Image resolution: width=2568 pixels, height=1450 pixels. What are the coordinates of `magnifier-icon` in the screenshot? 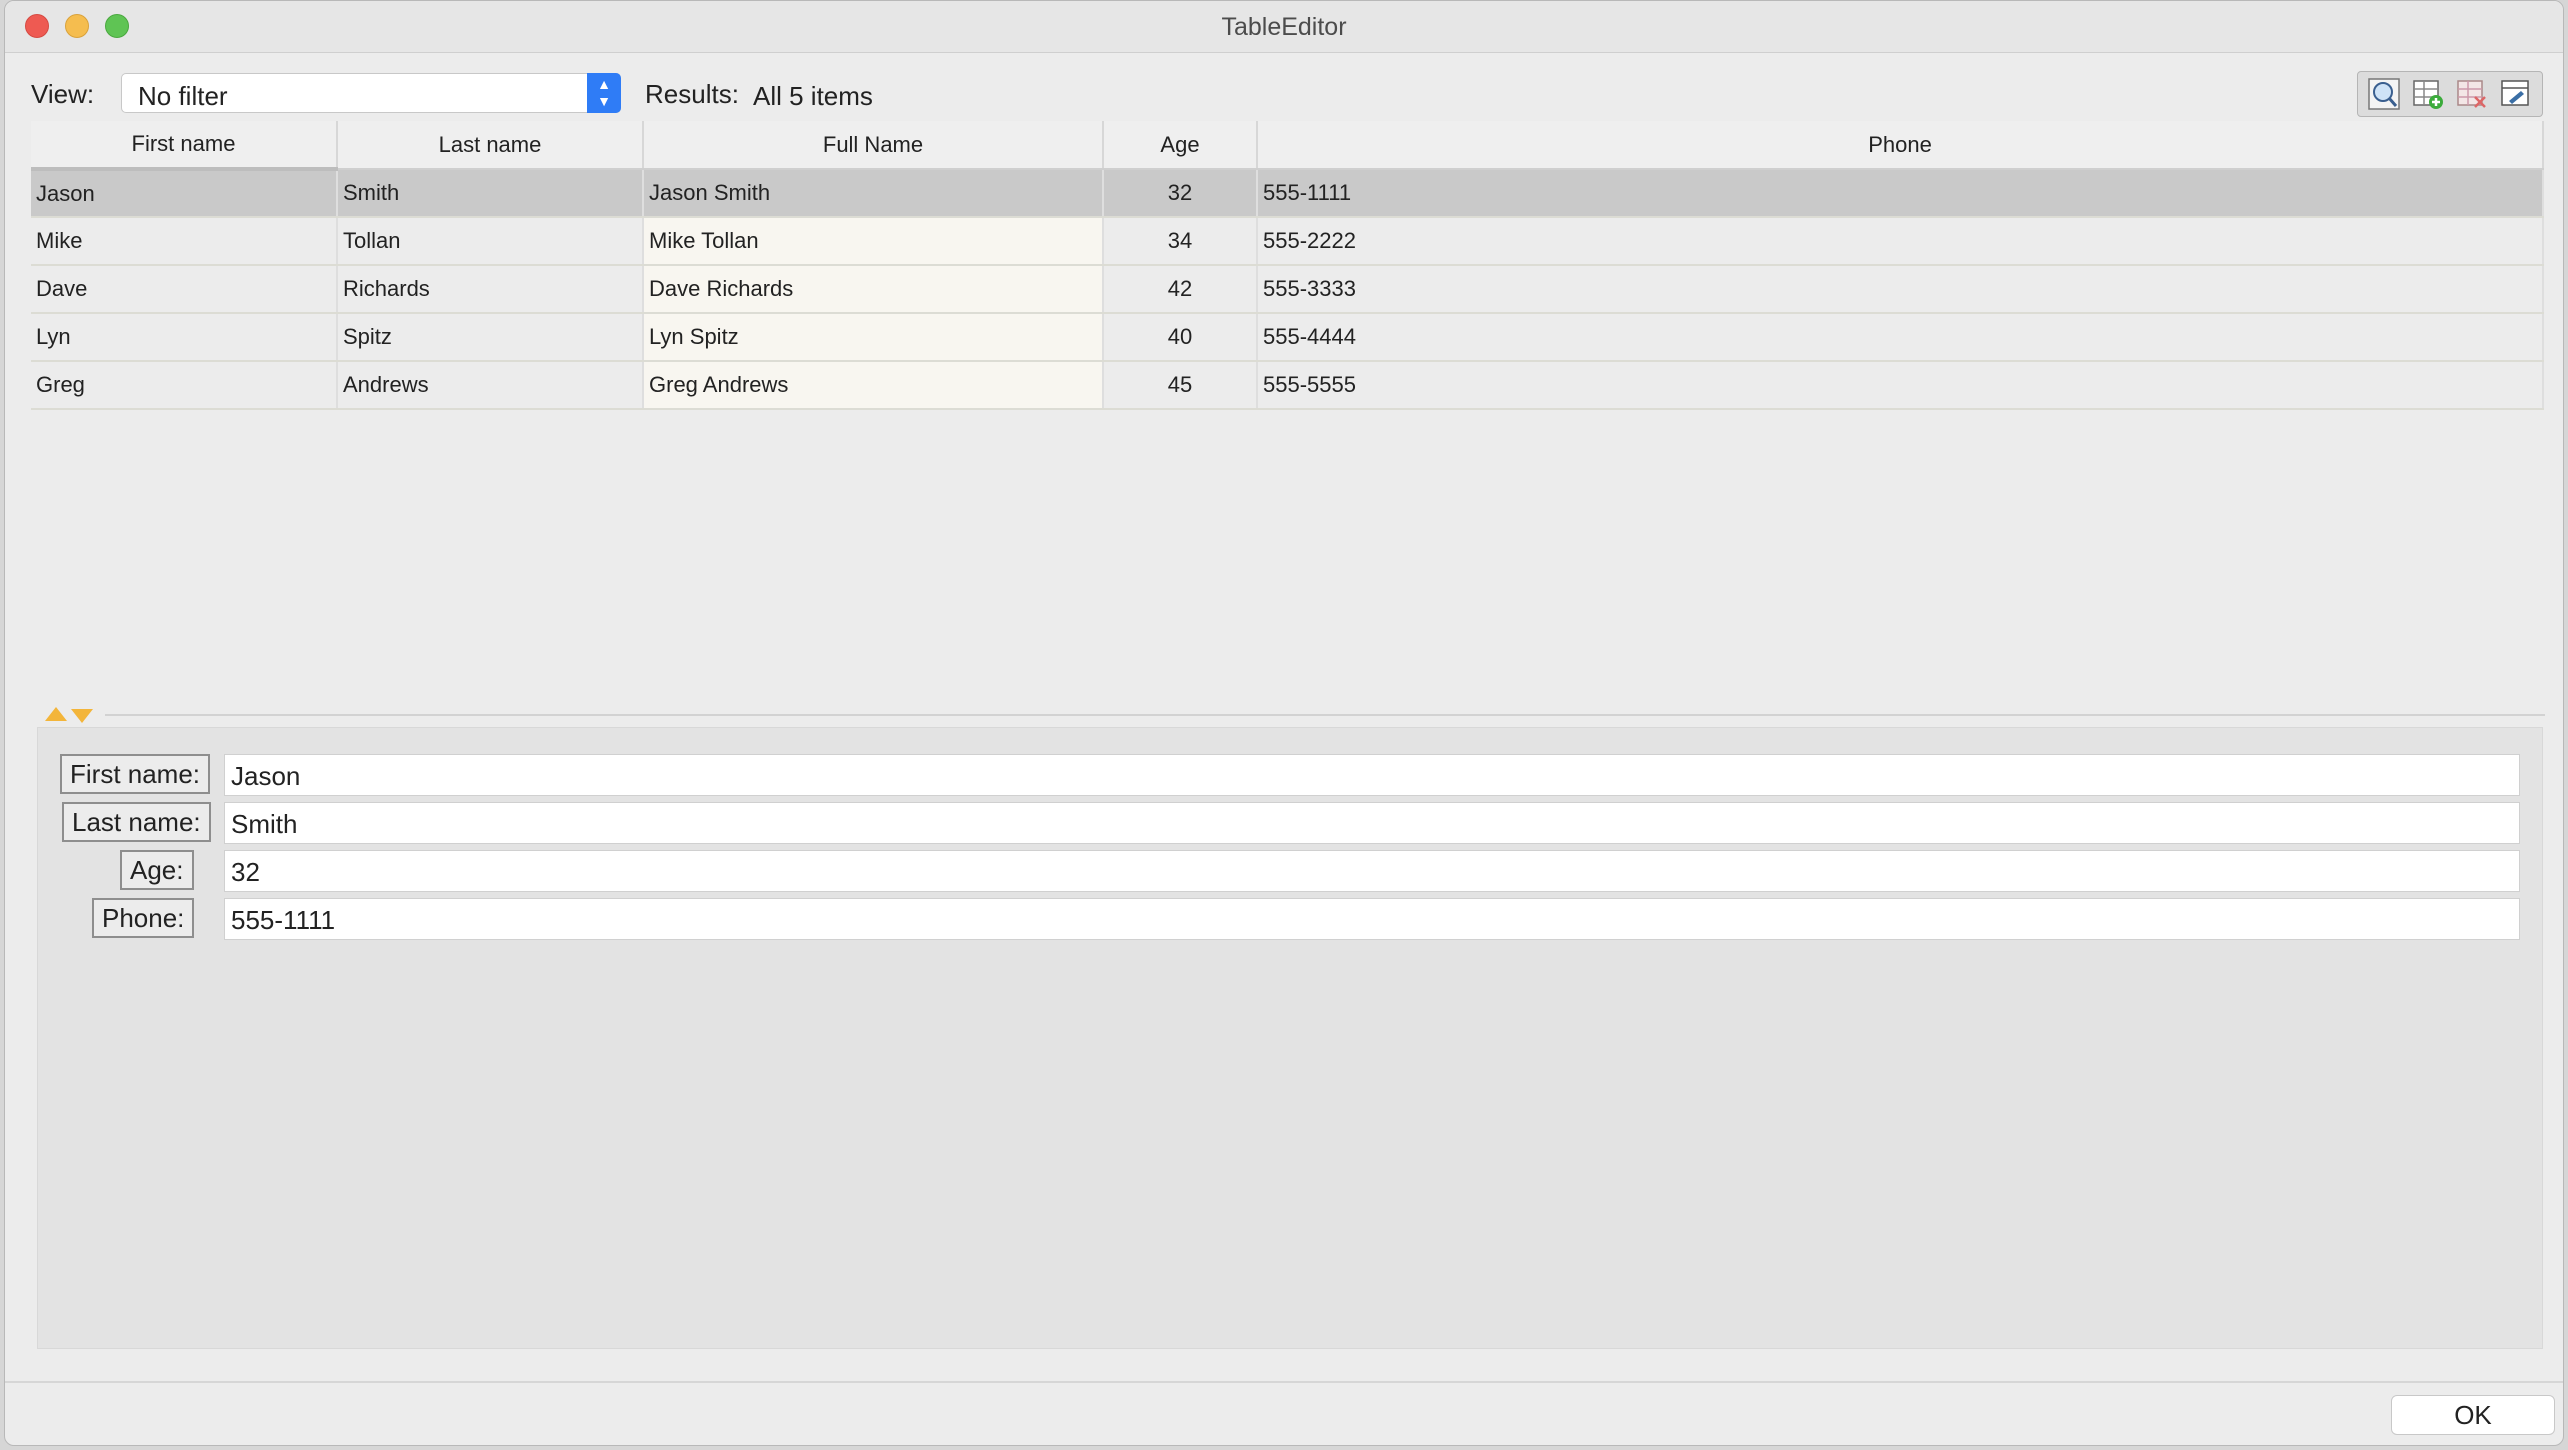 It's located at (2384, 94).